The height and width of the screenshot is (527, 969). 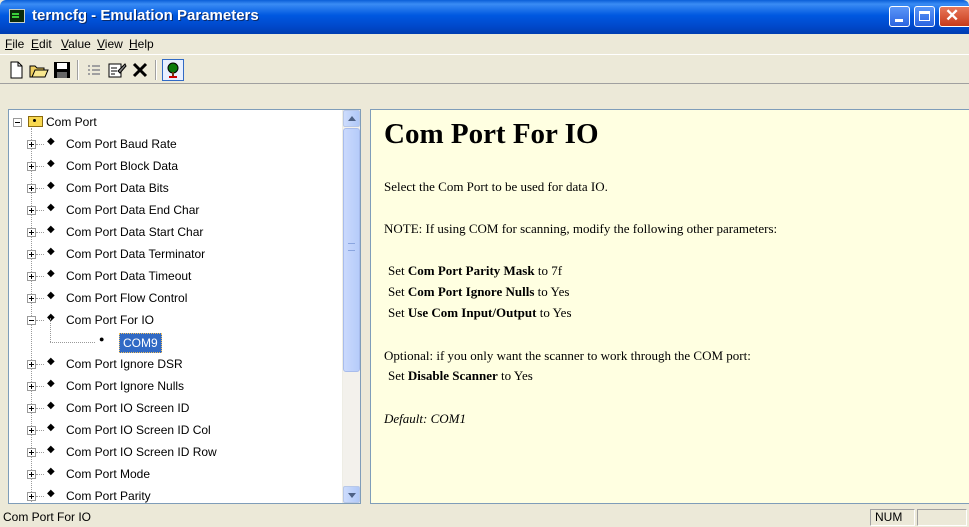 What do you see at coordinates (899, 16) in the screenshot?
I see `minimize-button` at bounding box center [899, 16].